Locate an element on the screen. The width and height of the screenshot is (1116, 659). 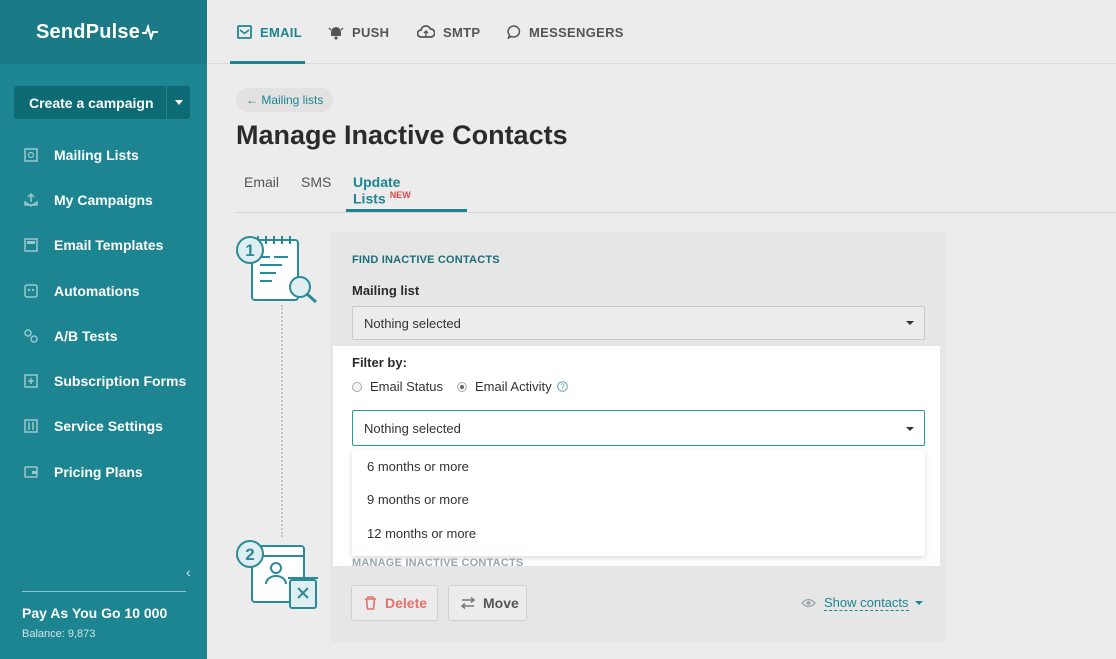
template-icon is located at coordinates (31, 245).